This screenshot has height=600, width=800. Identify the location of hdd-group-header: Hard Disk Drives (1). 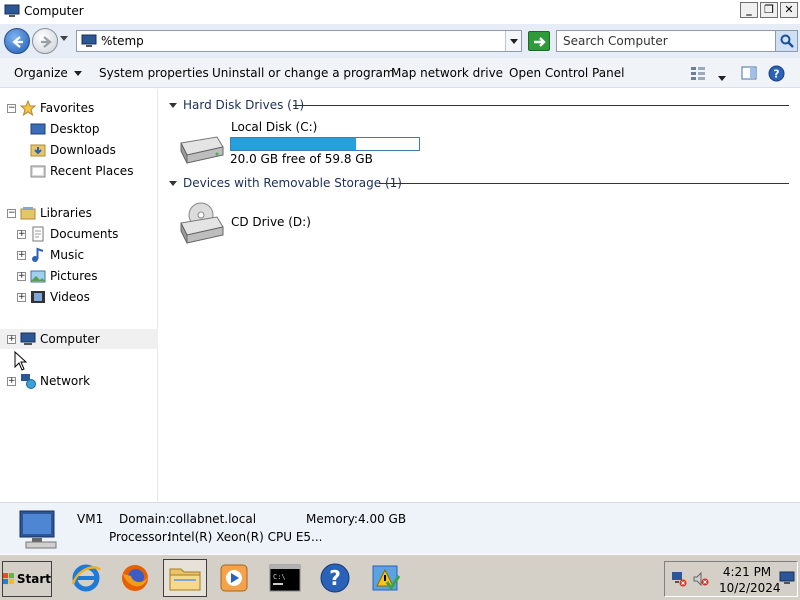
(236, 105).